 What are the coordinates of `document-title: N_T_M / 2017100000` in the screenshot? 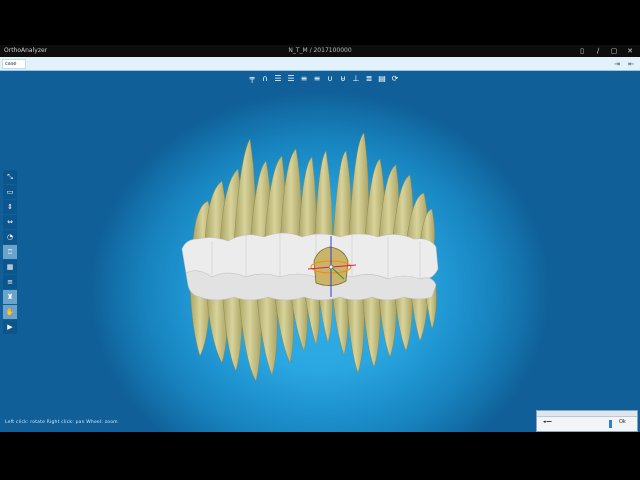 It's located at (320, 50).